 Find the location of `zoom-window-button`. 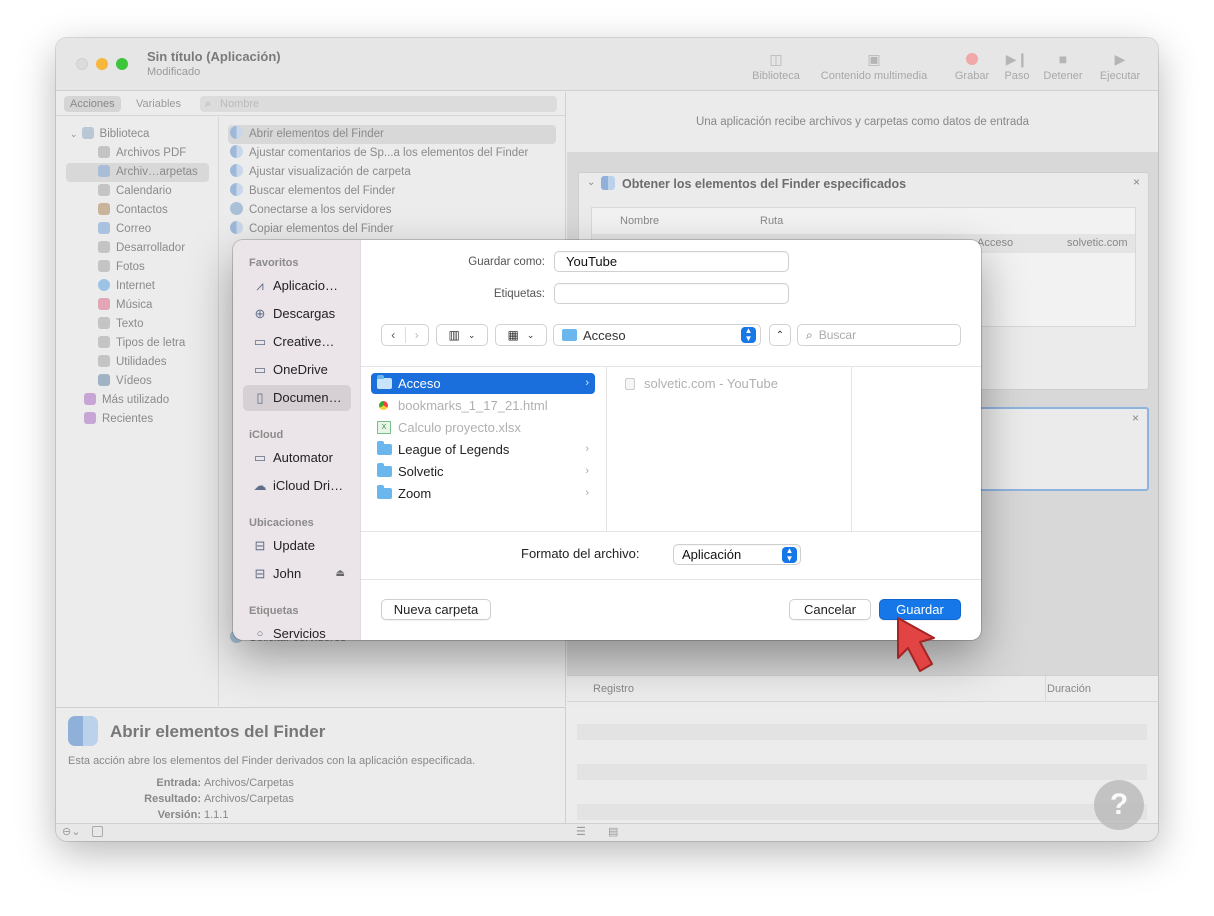

zoom-window-button is located at coordinates (122, 64).